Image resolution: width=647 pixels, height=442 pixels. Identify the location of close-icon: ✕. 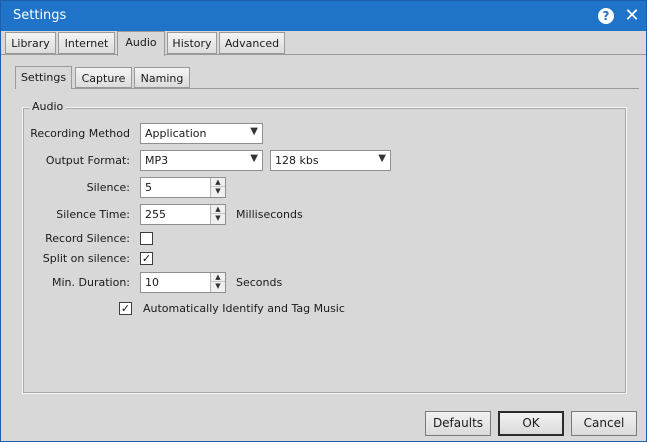
(632, 16).